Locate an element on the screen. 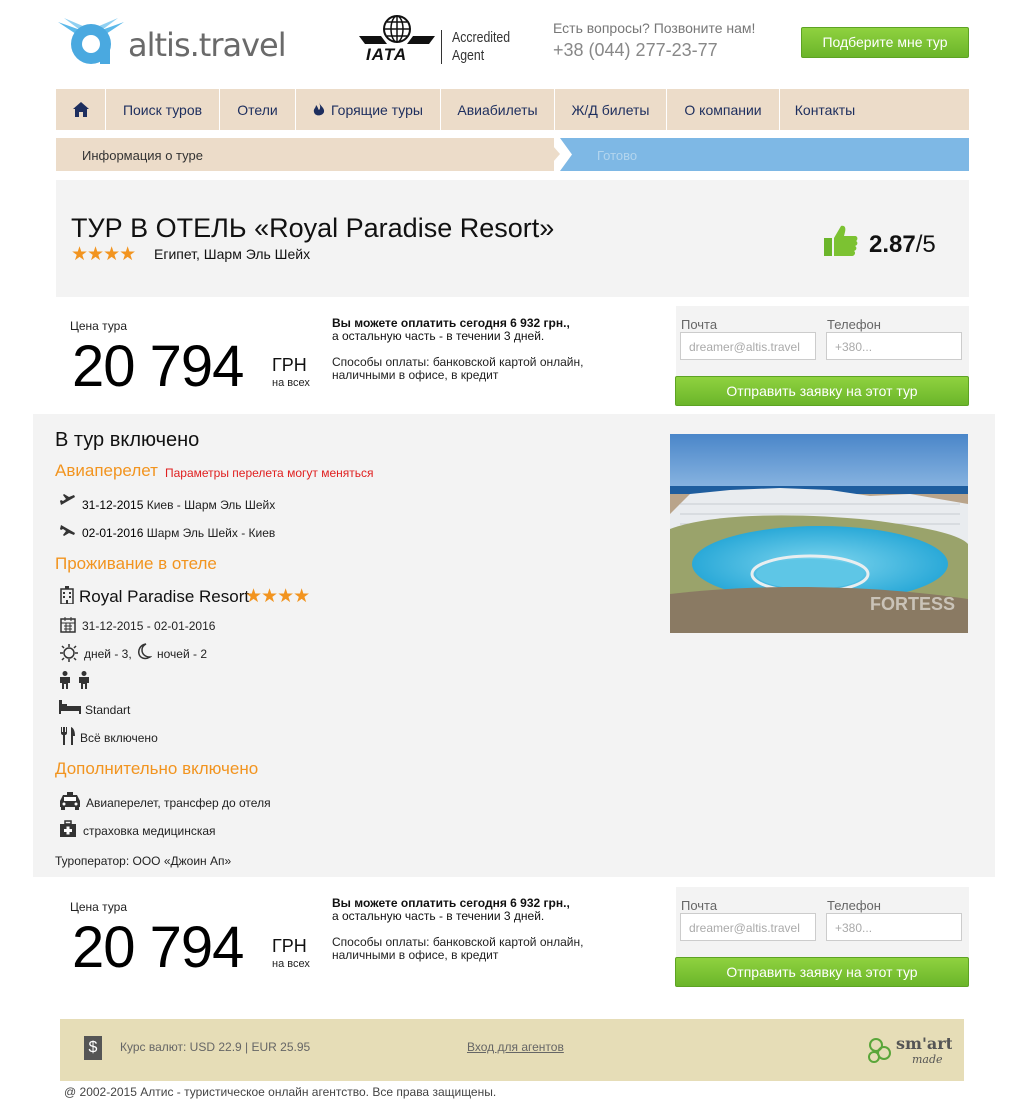 This screenshot has height=1114, width=1024. nav-label: Авиабилеты is located at coordinates (497, 109).